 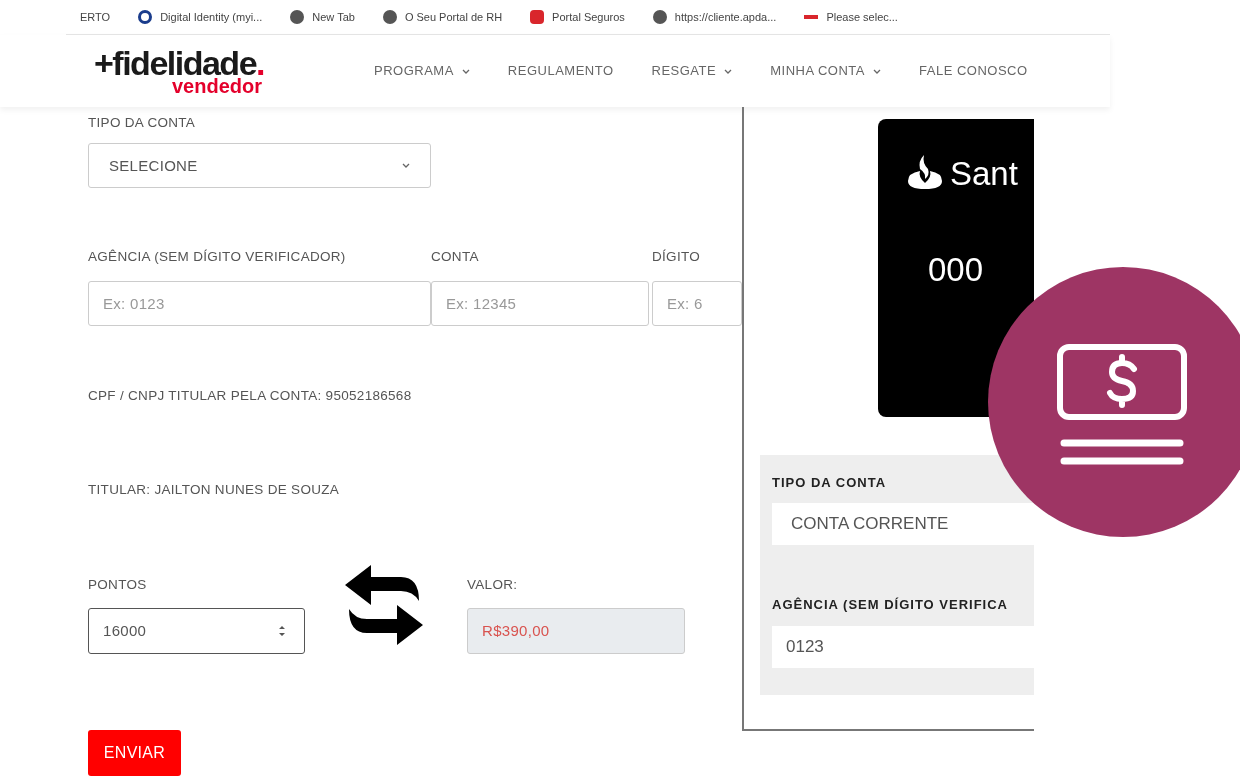 I want to click on nav-link: RESGATE, so click(x=692, y=71).